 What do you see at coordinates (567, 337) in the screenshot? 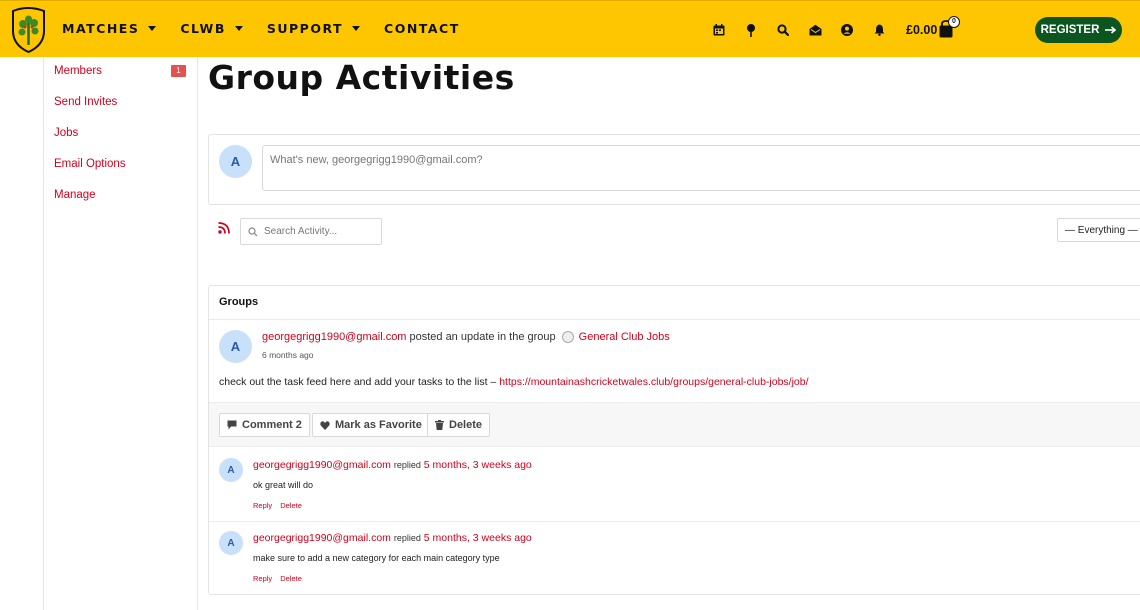
I see `group-avatar-icon` at bounding box center [567, 337].